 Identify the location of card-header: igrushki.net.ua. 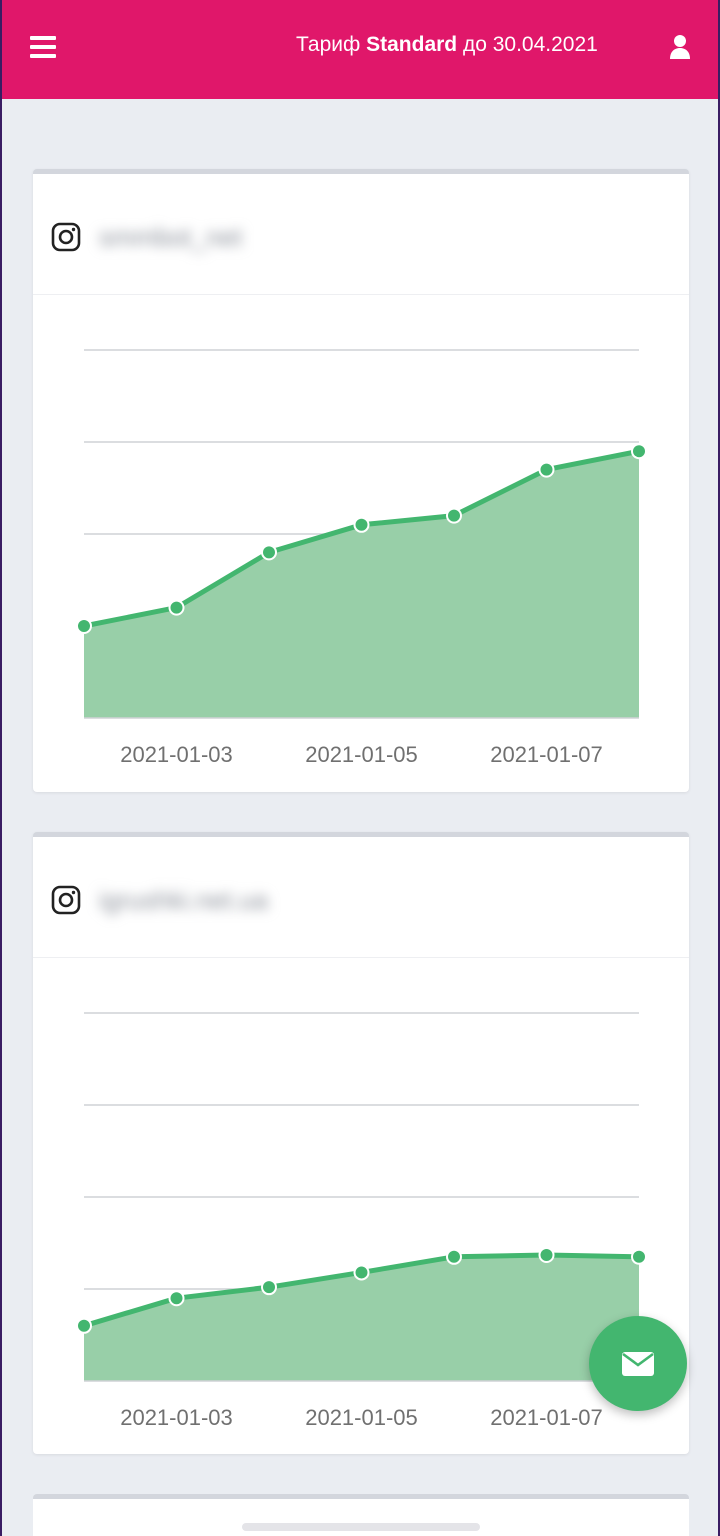
(361, 897).